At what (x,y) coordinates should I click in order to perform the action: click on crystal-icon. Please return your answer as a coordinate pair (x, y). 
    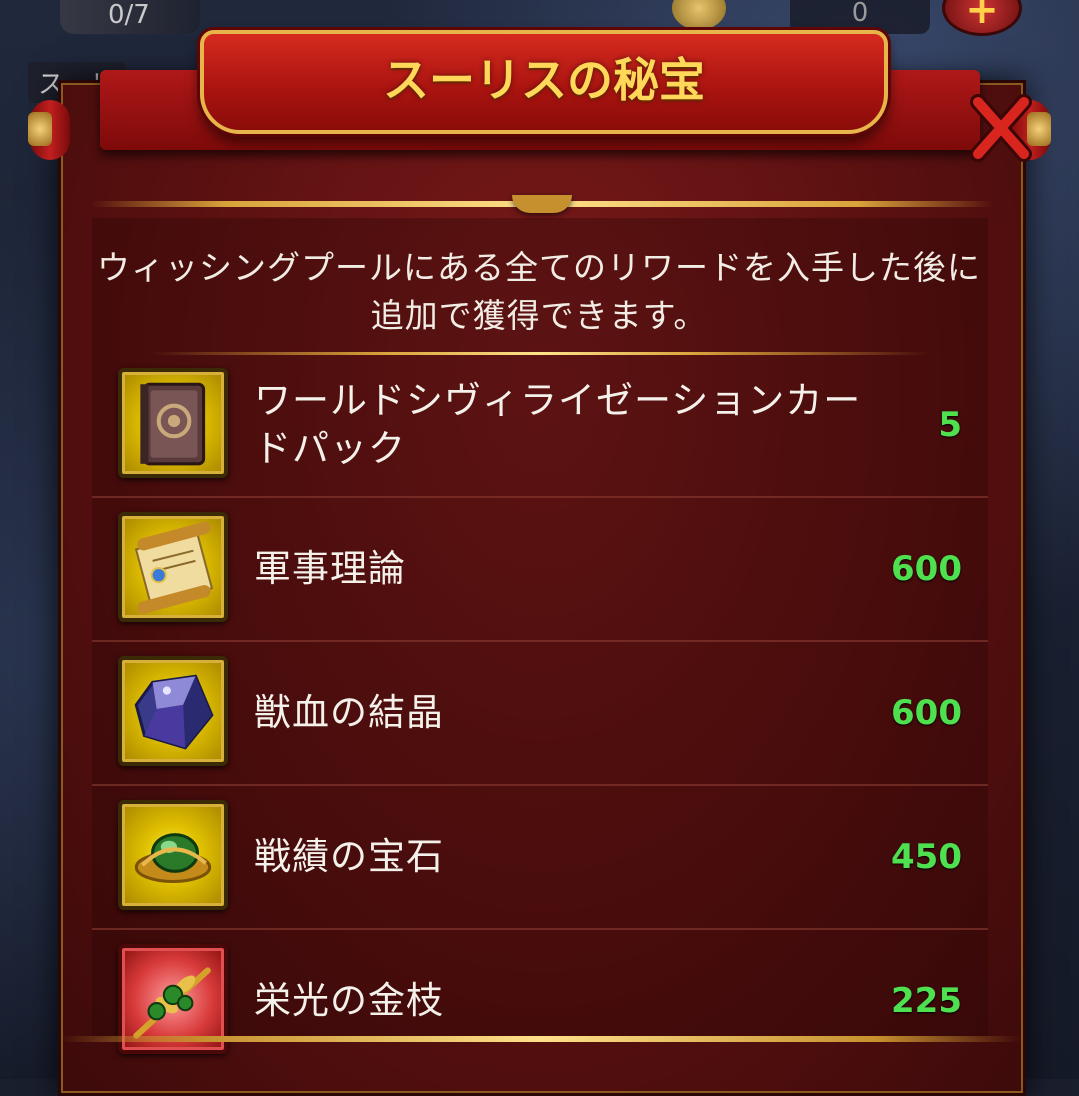
    Looking at the image, I should click on (174, 712).